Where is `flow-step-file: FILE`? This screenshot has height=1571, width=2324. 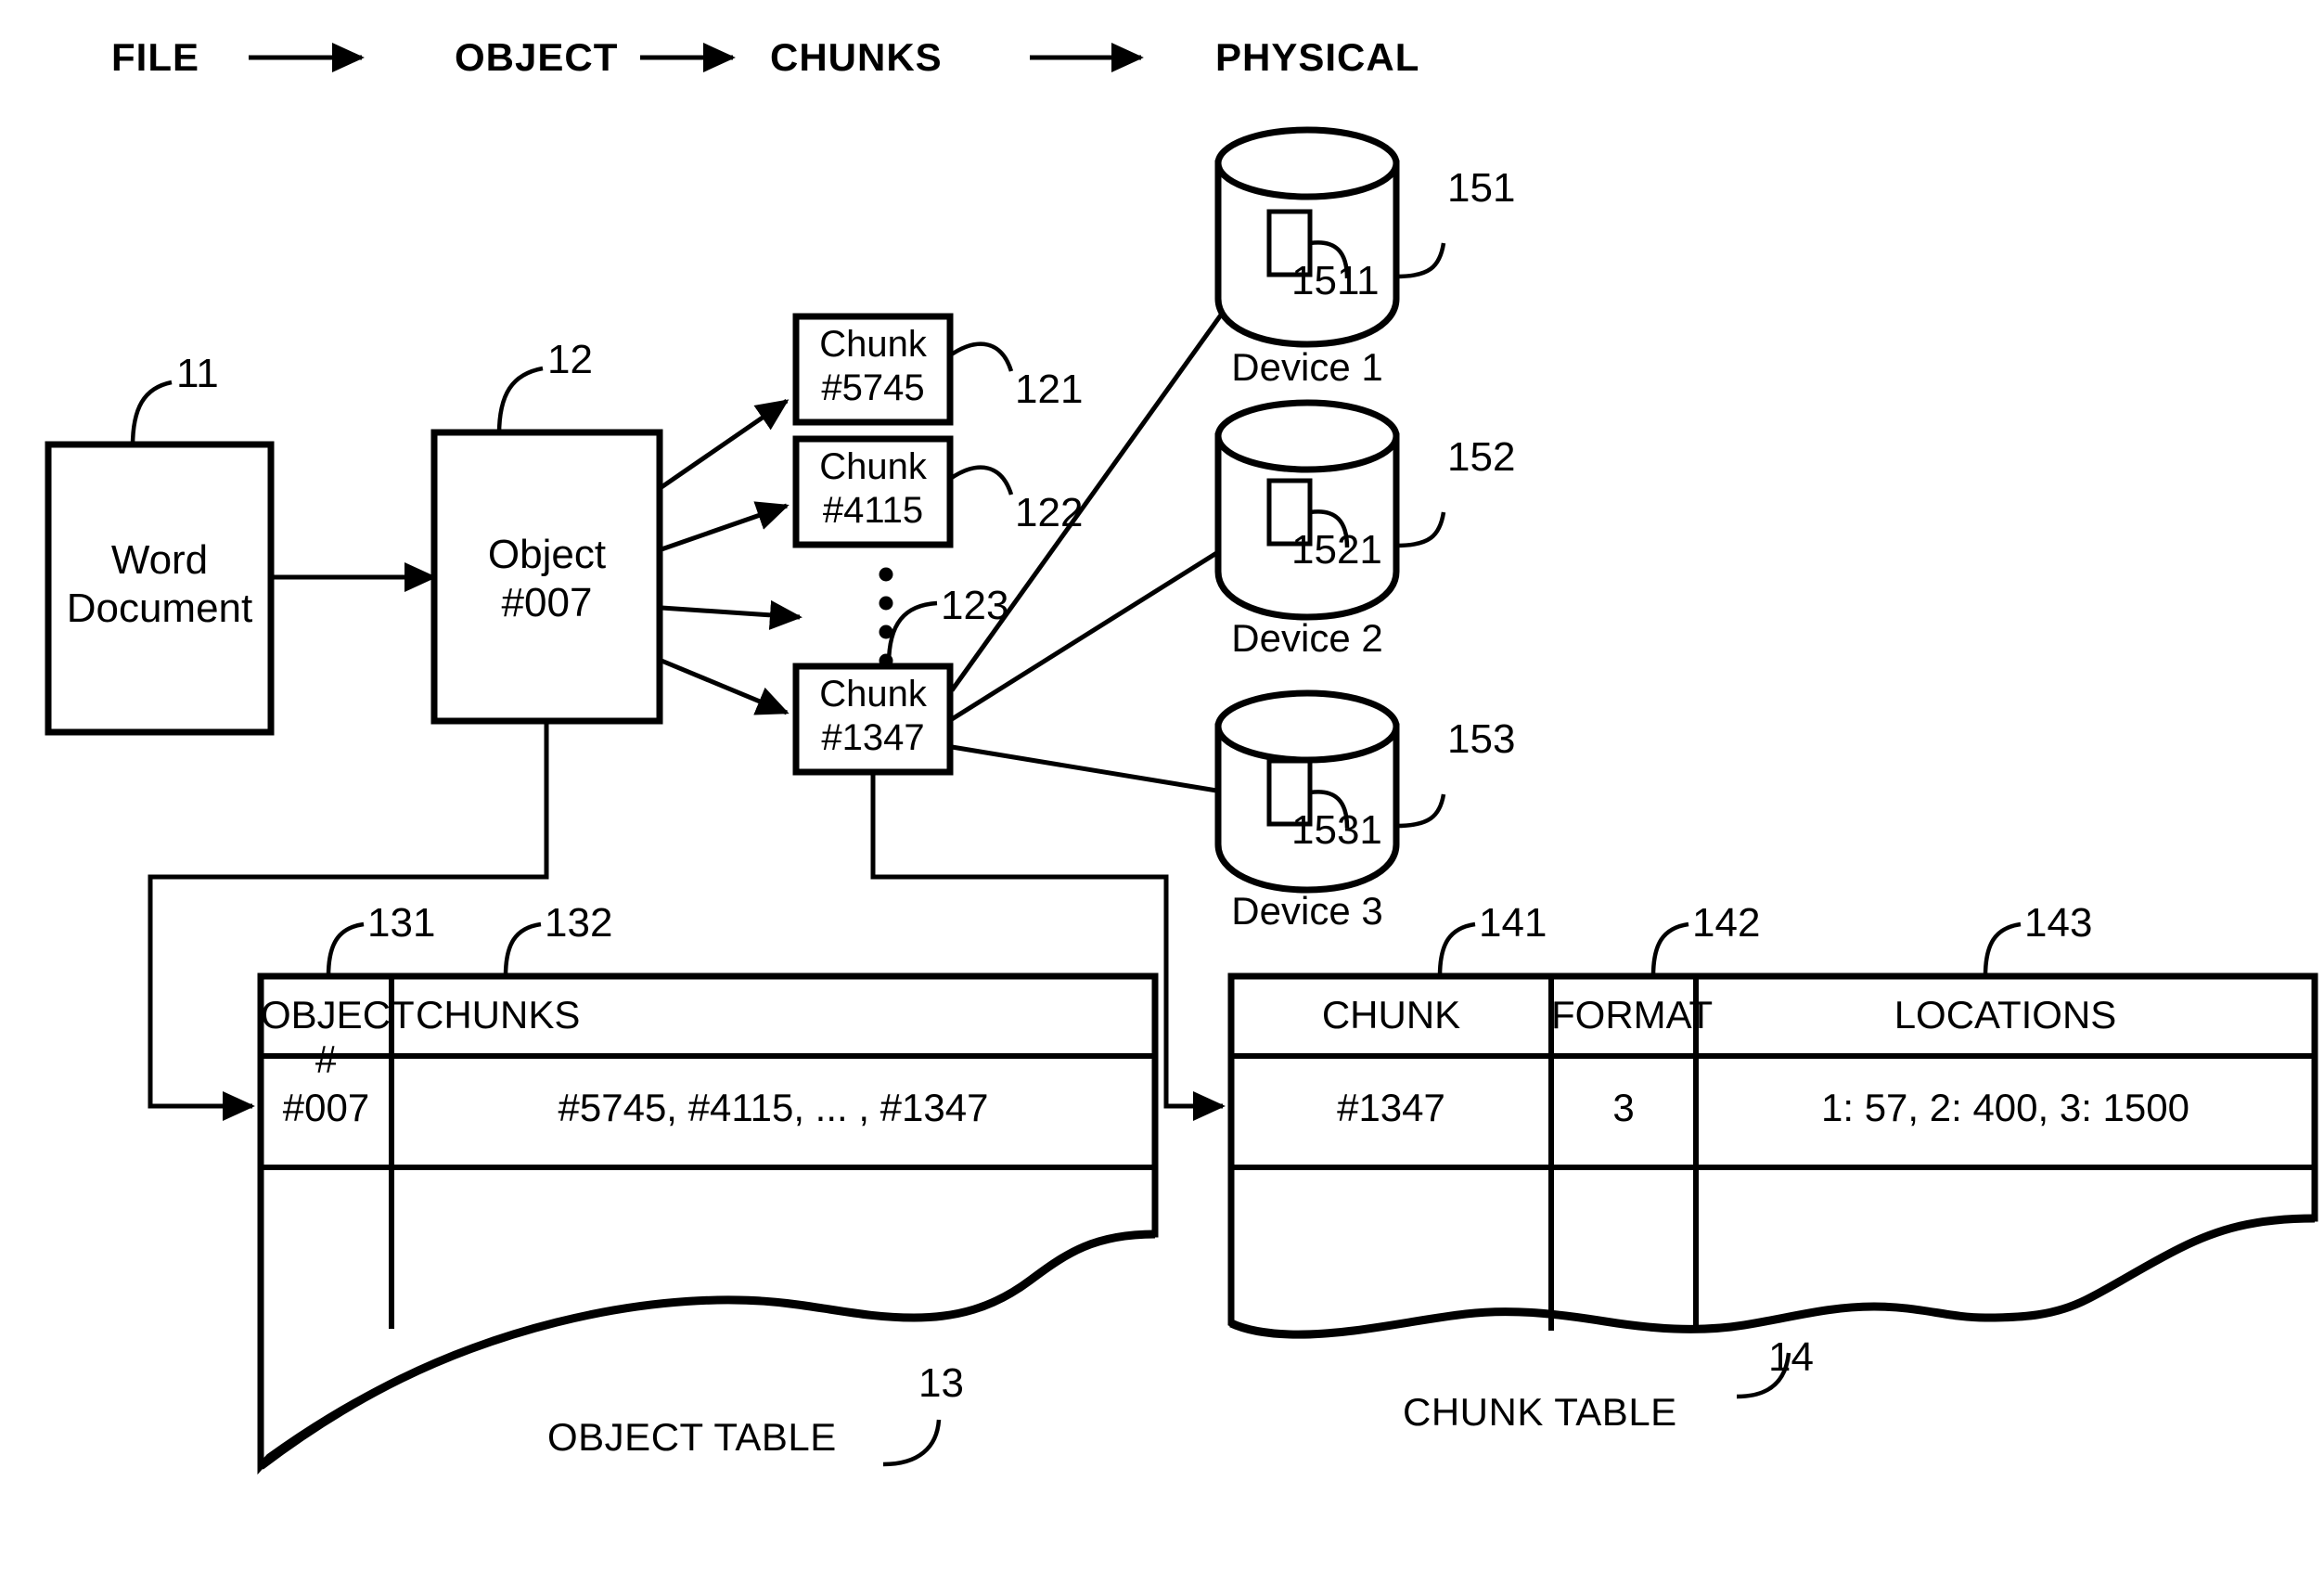
flow-step-file: FILE is located at coordinates (155, 57).